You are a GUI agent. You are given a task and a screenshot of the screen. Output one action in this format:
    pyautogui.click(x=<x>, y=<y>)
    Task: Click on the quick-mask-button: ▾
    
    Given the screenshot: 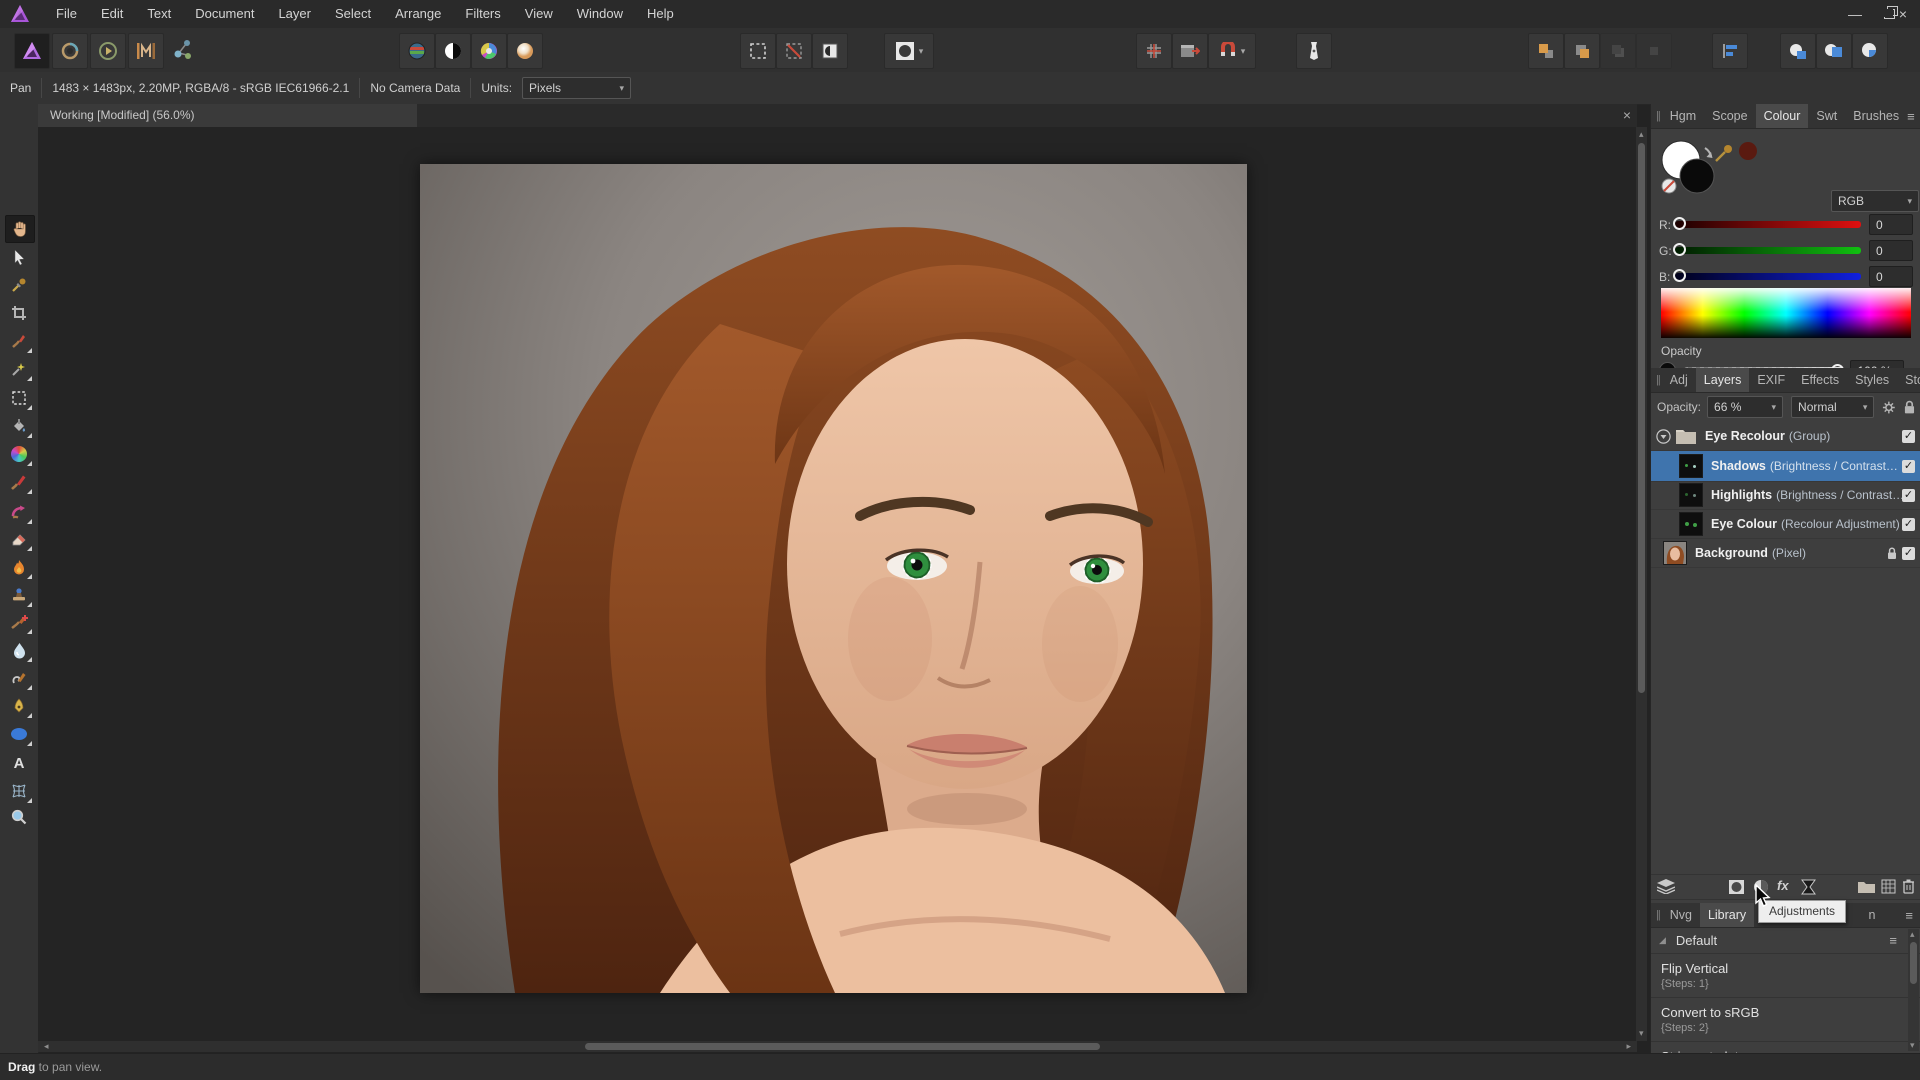 What is the action you would take?
    pyautogui.click(x=909, y=51)
    